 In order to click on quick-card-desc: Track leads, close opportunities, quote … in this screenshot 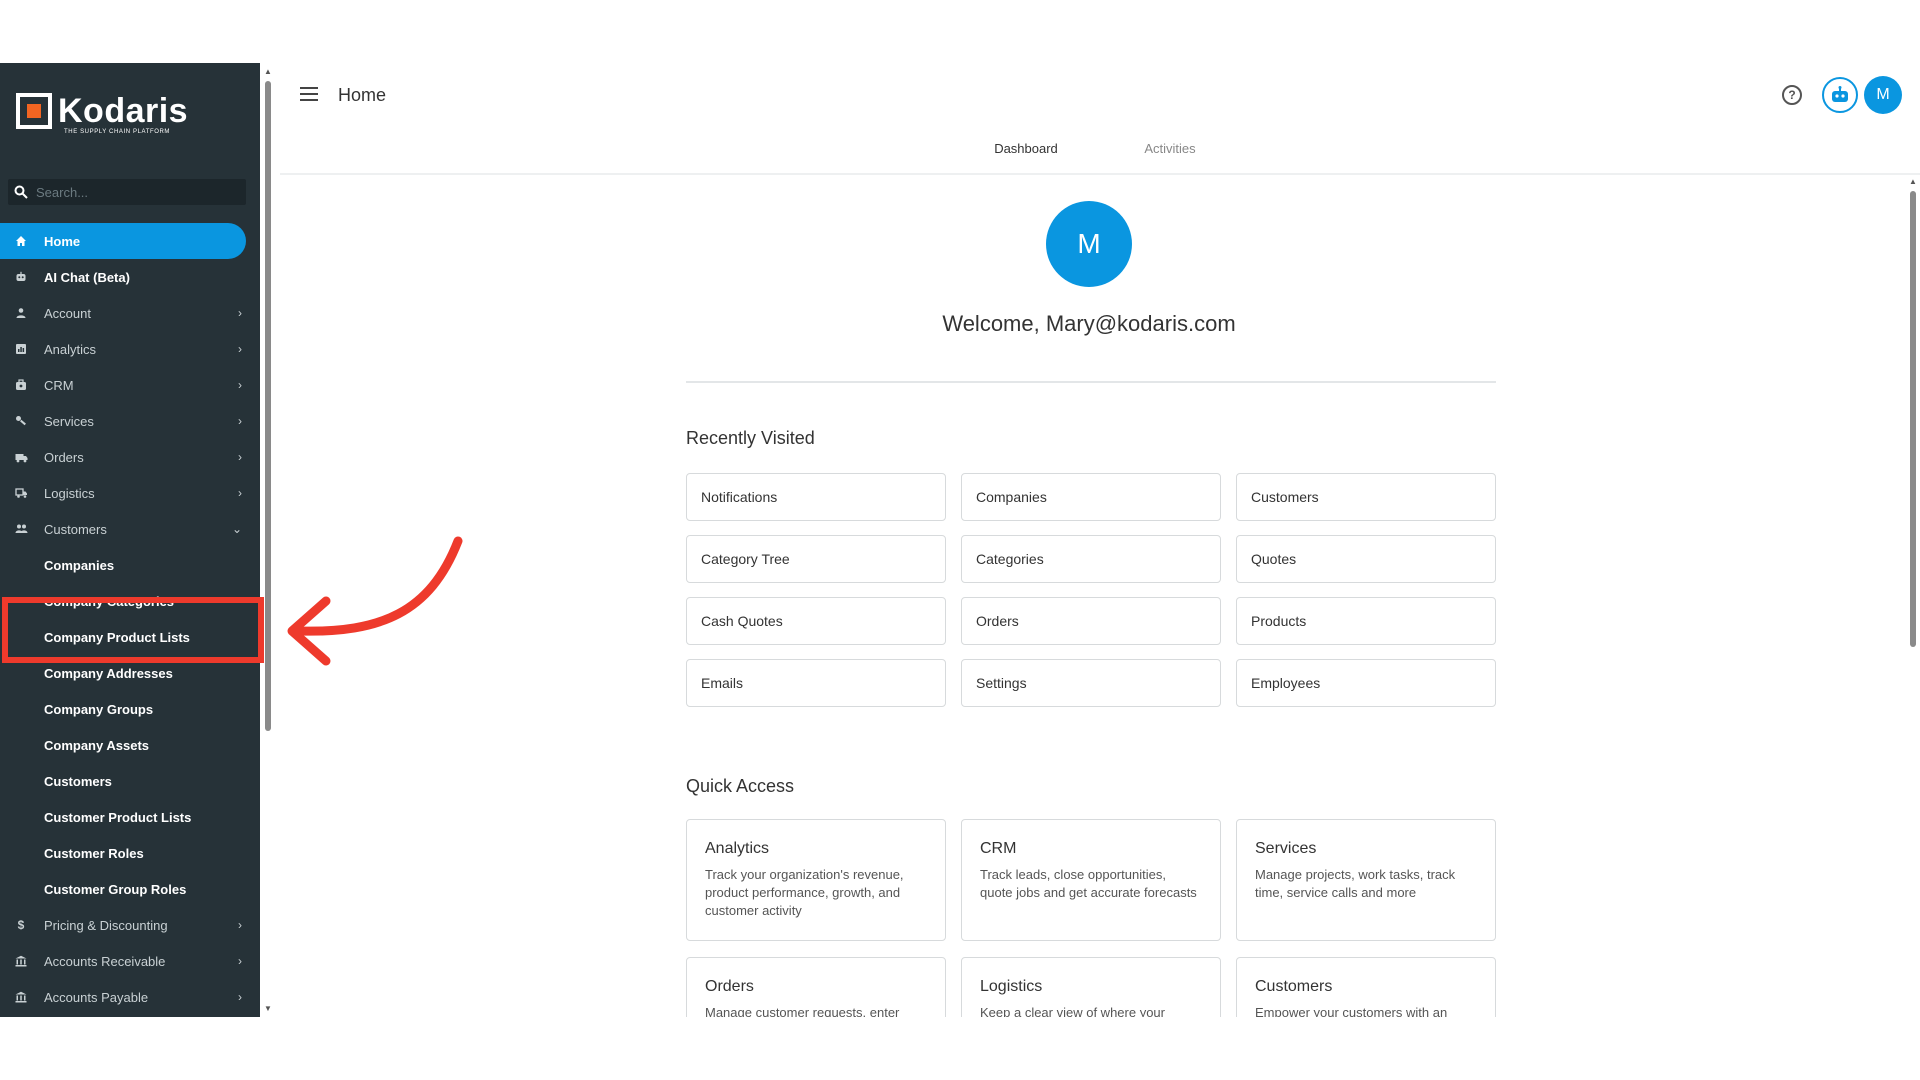, I will do `click(1088, 883)`.